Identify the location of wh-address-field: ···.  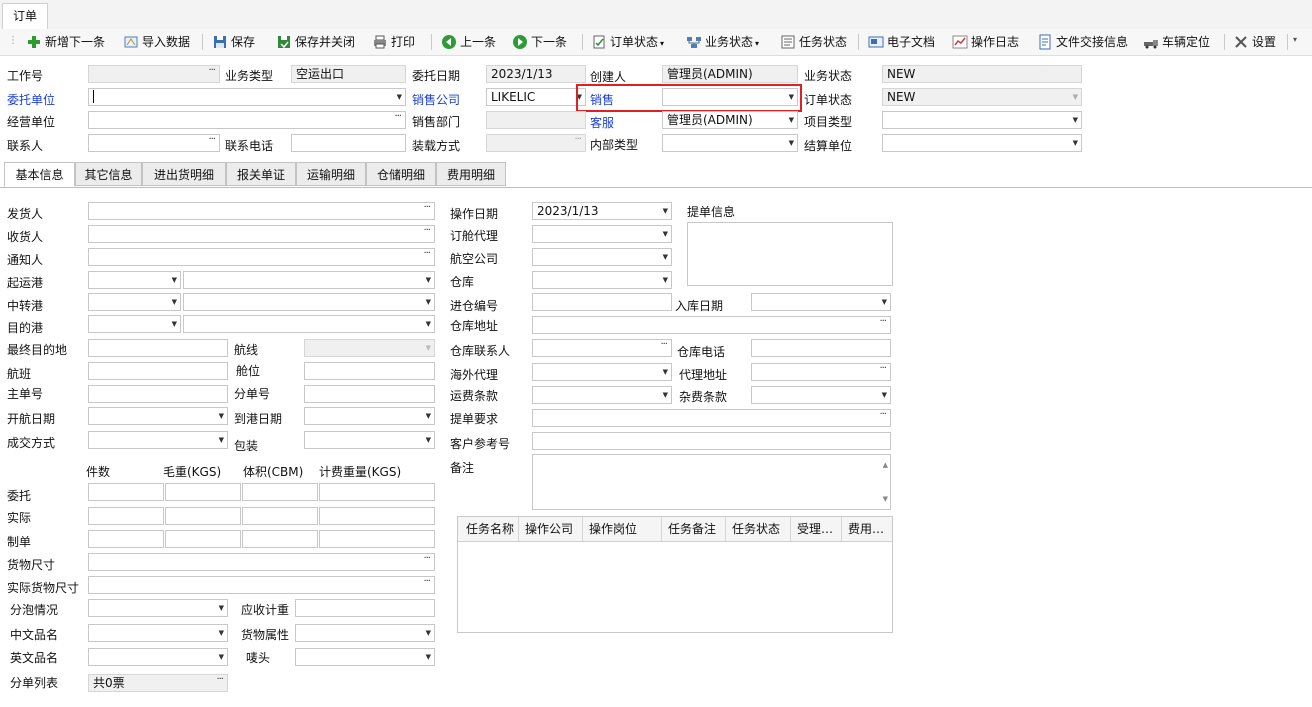
(711, 325).